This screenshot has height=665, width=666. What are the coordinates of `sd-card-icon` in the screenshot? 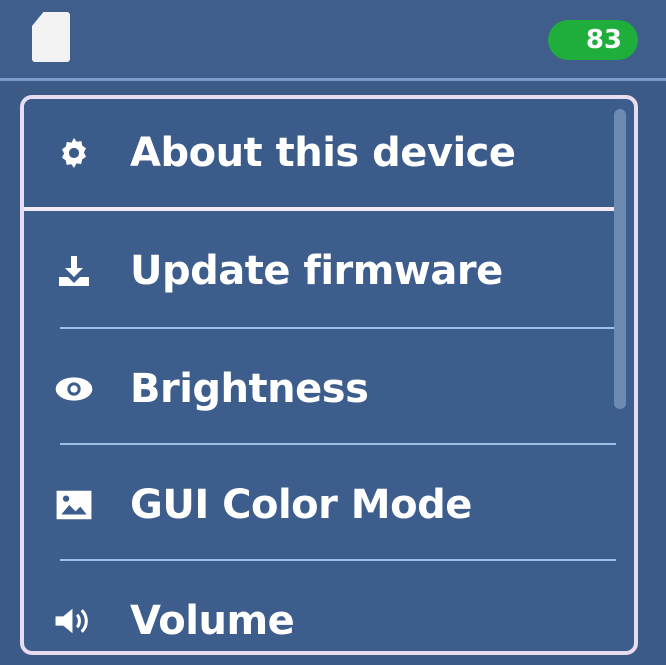 It's located at (51, 37).